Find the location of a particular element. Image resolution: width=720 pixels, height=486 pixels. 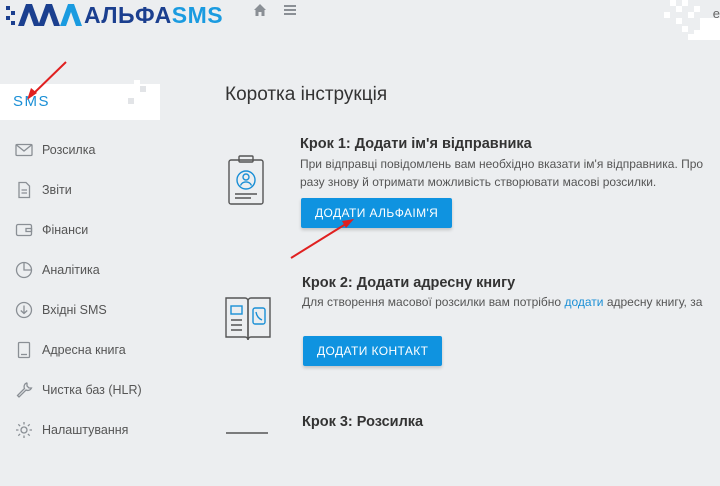

sidebar-item-label: Фінанси is located at coordinates (65, 230).